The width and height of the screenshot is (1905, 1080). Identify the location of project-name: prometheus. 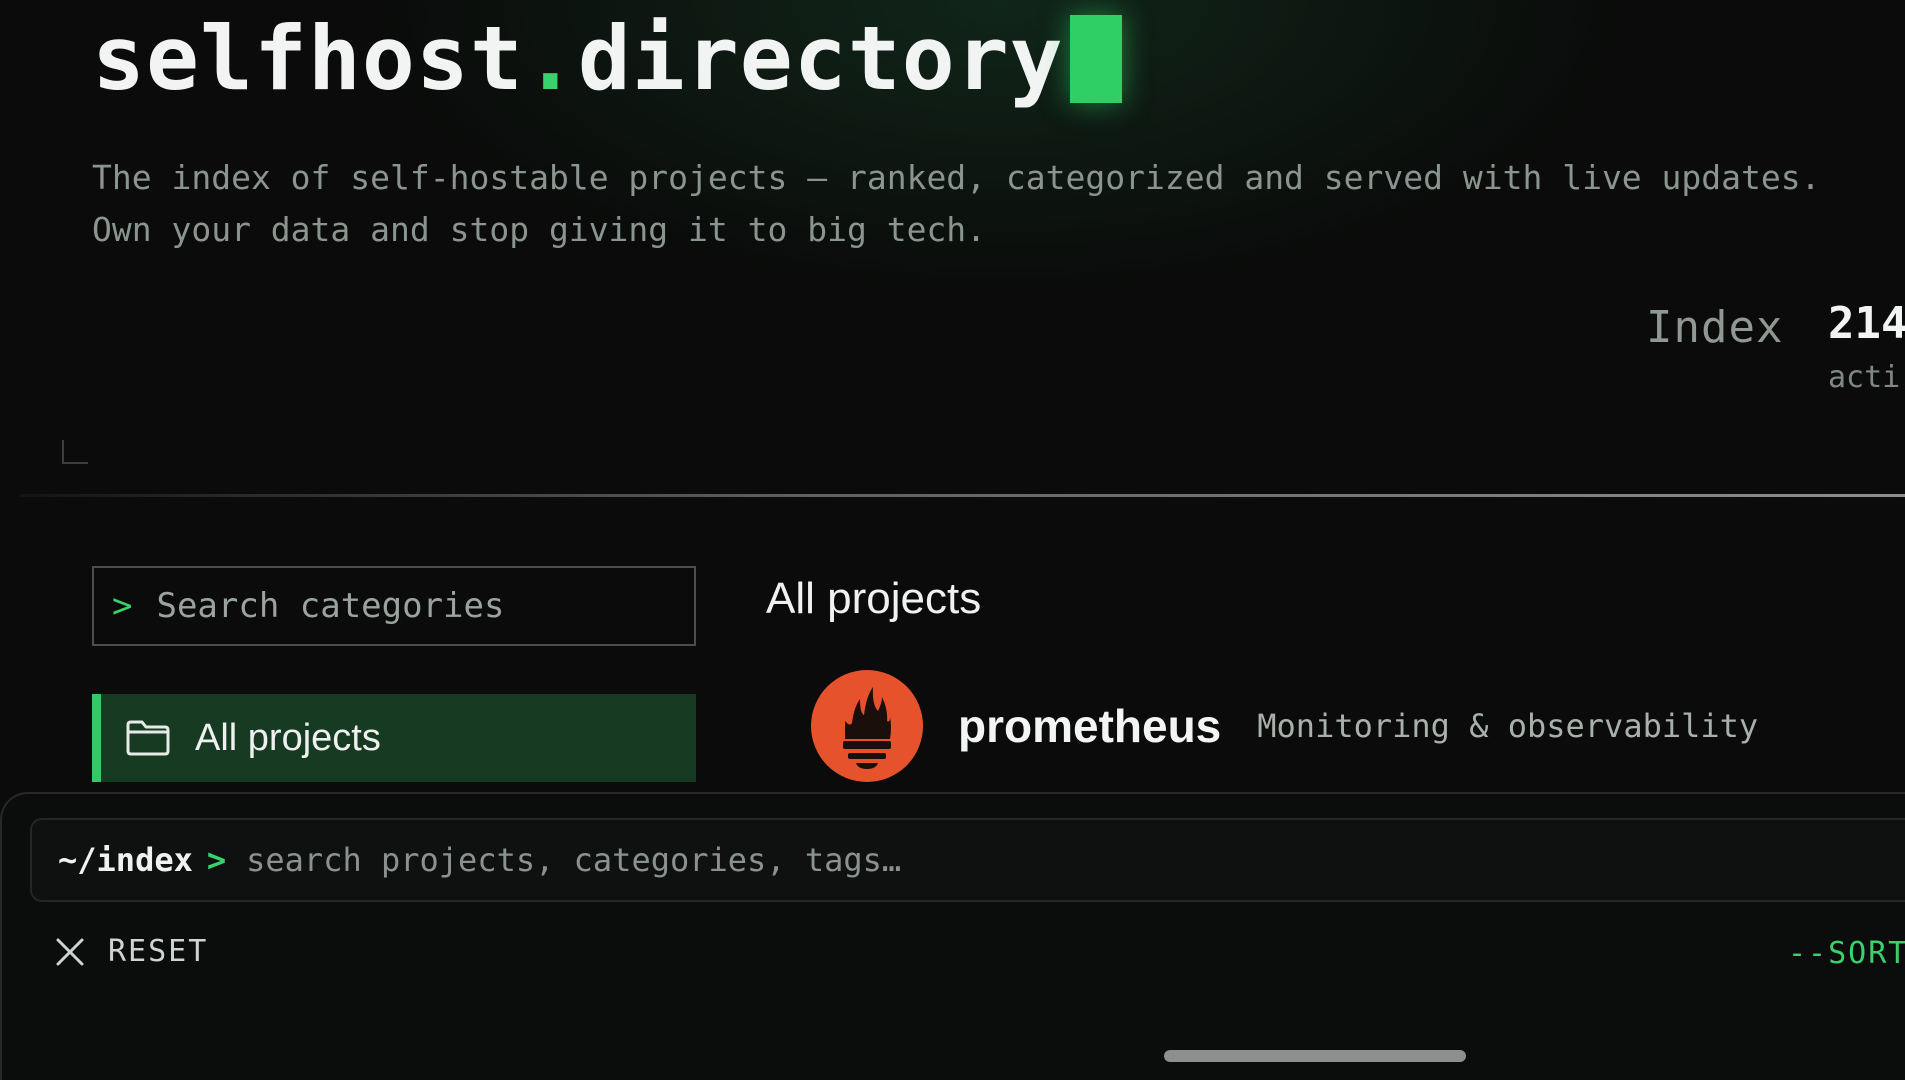
(1090, 726).